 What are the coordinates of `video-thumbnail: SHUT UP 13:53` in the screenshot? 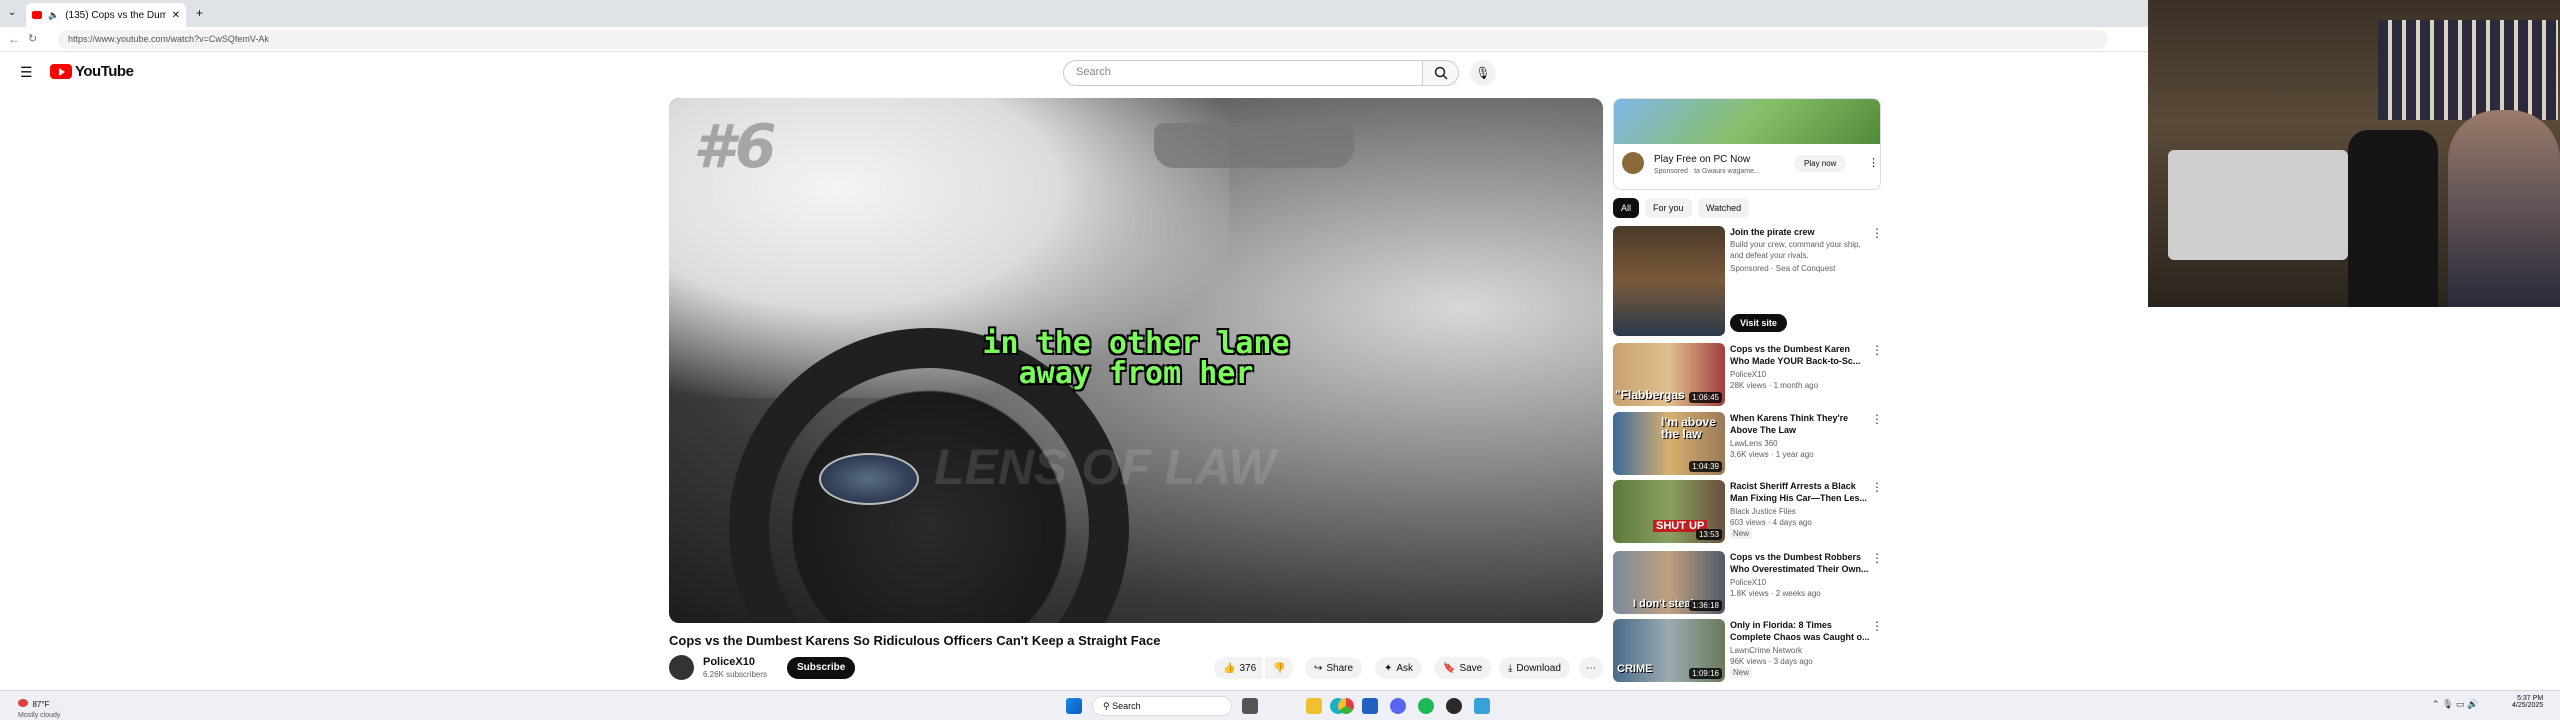 It's located at (1669, 511).